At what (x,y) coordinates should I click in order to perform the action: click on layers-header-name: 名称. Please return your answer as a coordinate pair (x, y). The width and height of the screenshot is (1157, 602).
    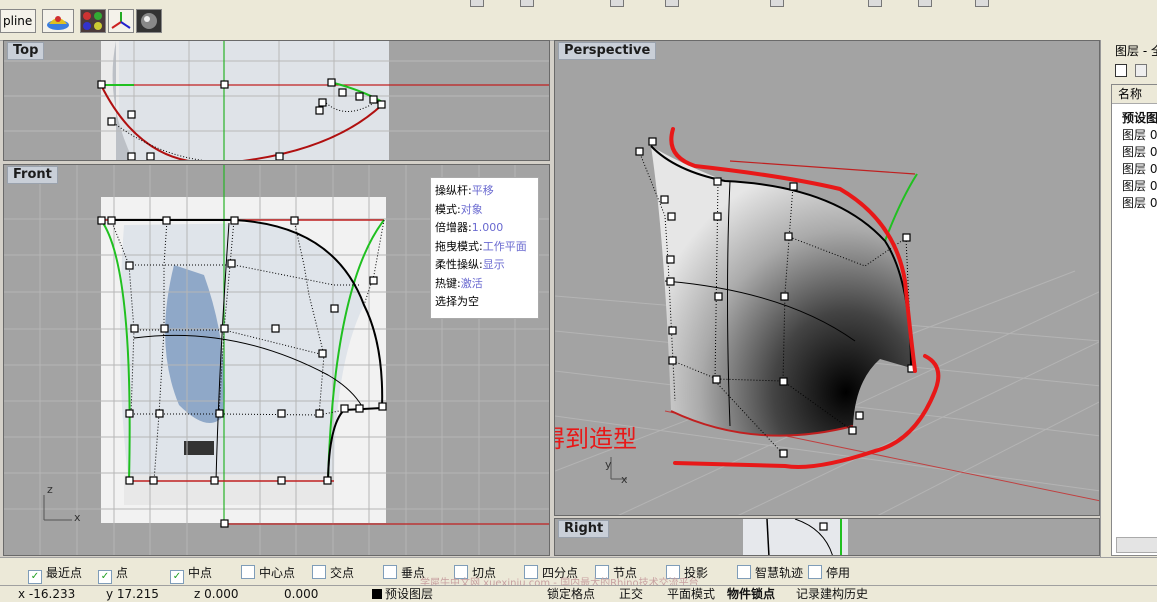
    Looking at the image, I should click on (1134, 94).